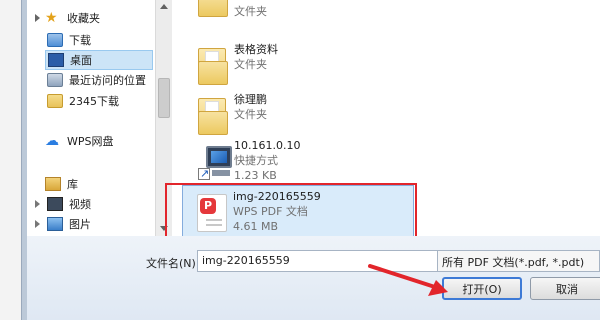 This screenshot has width=600, height=320. What do you see at coordinates (81, 60) in the screenshot?
I see `nav-item-label: 桌面` at bounding box center [81, 60].